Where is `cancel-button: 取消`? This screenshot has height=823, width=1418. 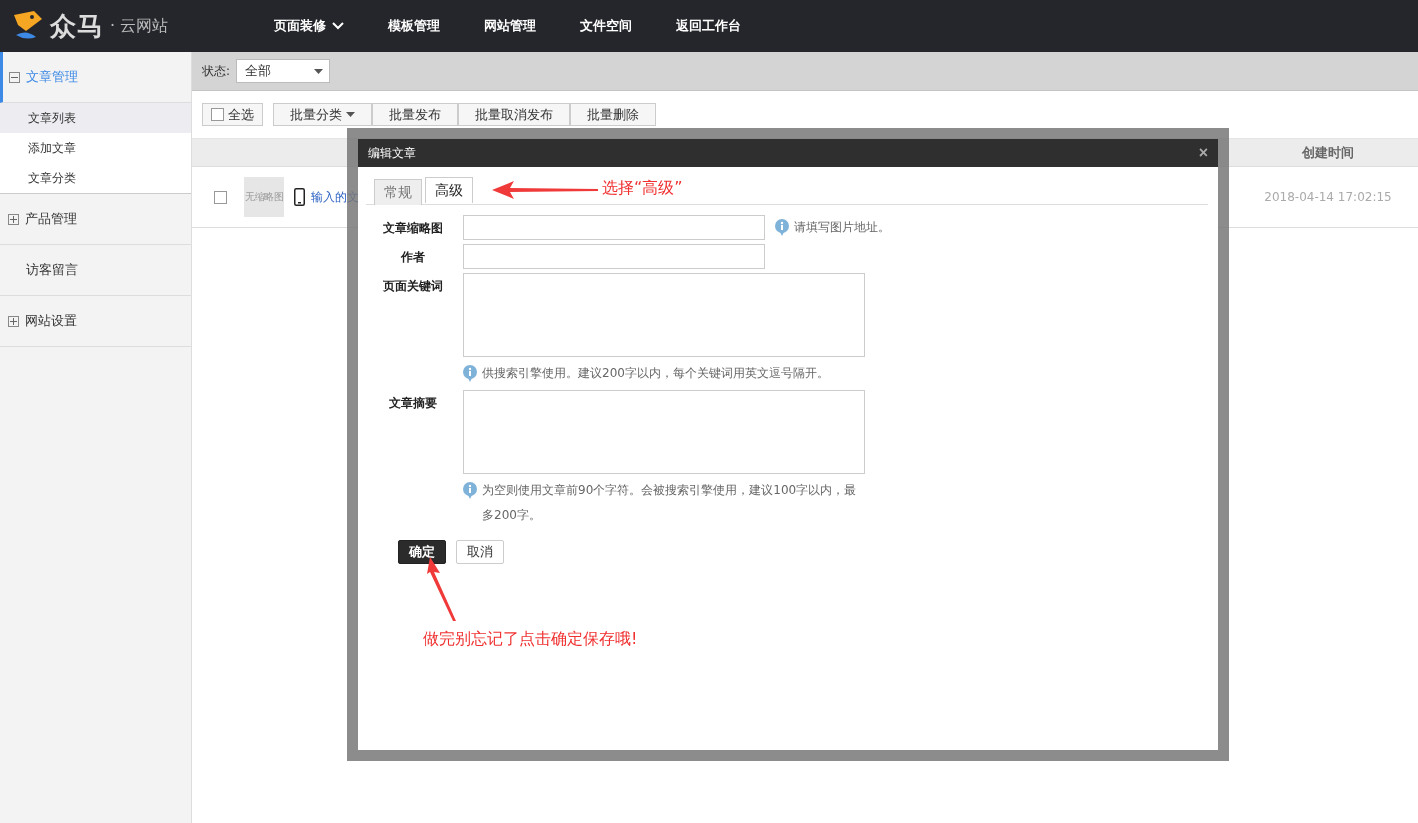 cancel-button: 取消 is located at coordinates (480, 552).